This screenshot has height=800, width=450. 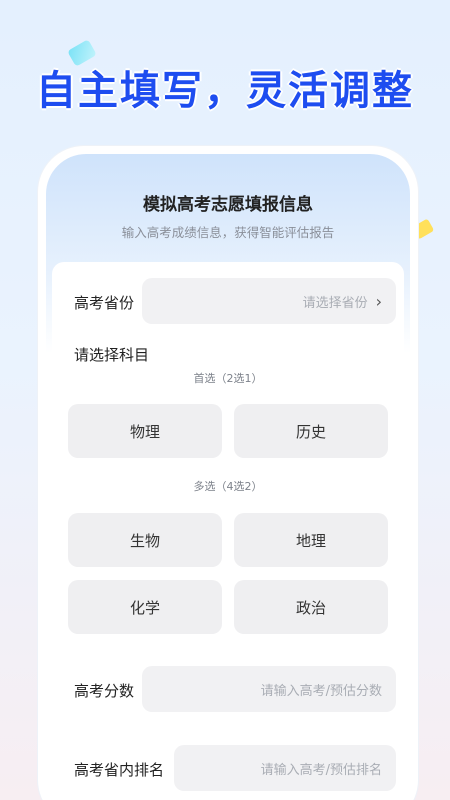 What do you see at coordinates (228, 486) in the screenshot?
I see `multi-hint: 多选（4选2）` at bounding box center [228, 486].